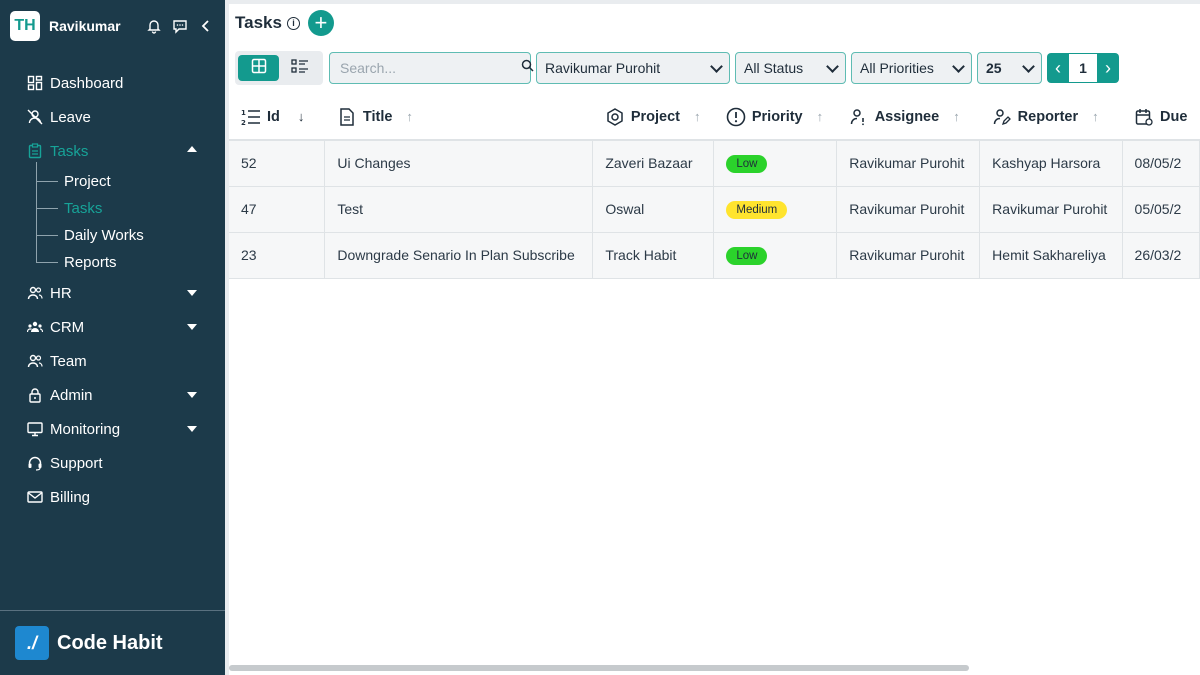  I want to click on status-select: All Status, so click(790, 68).